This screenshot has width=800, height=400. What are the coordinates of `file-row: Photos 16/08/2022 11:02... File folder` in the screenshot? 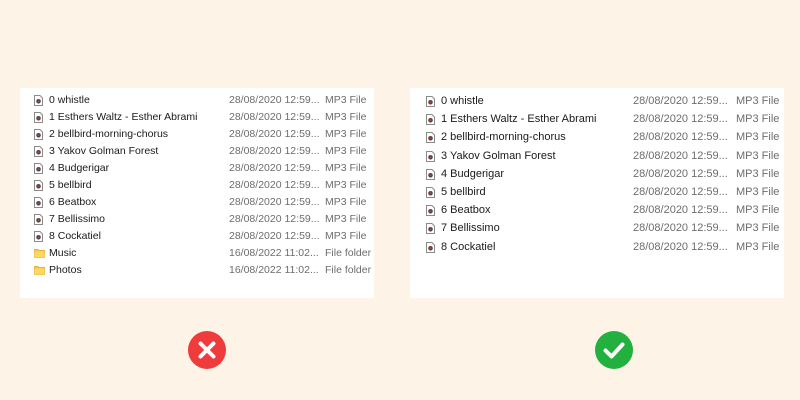 It's located at (197, 270).